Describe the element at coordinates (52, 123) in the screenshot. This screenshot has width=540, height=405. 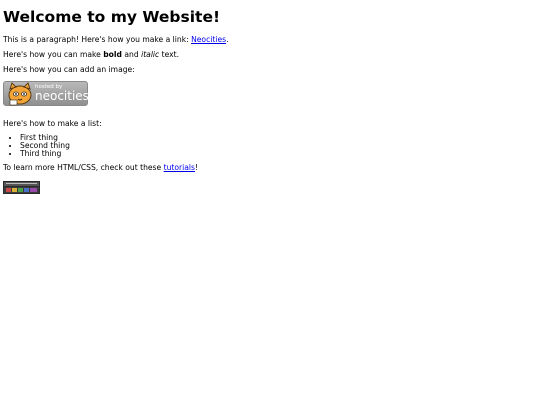
I see `paragraph-list: Here's how to make a list:` at that location.